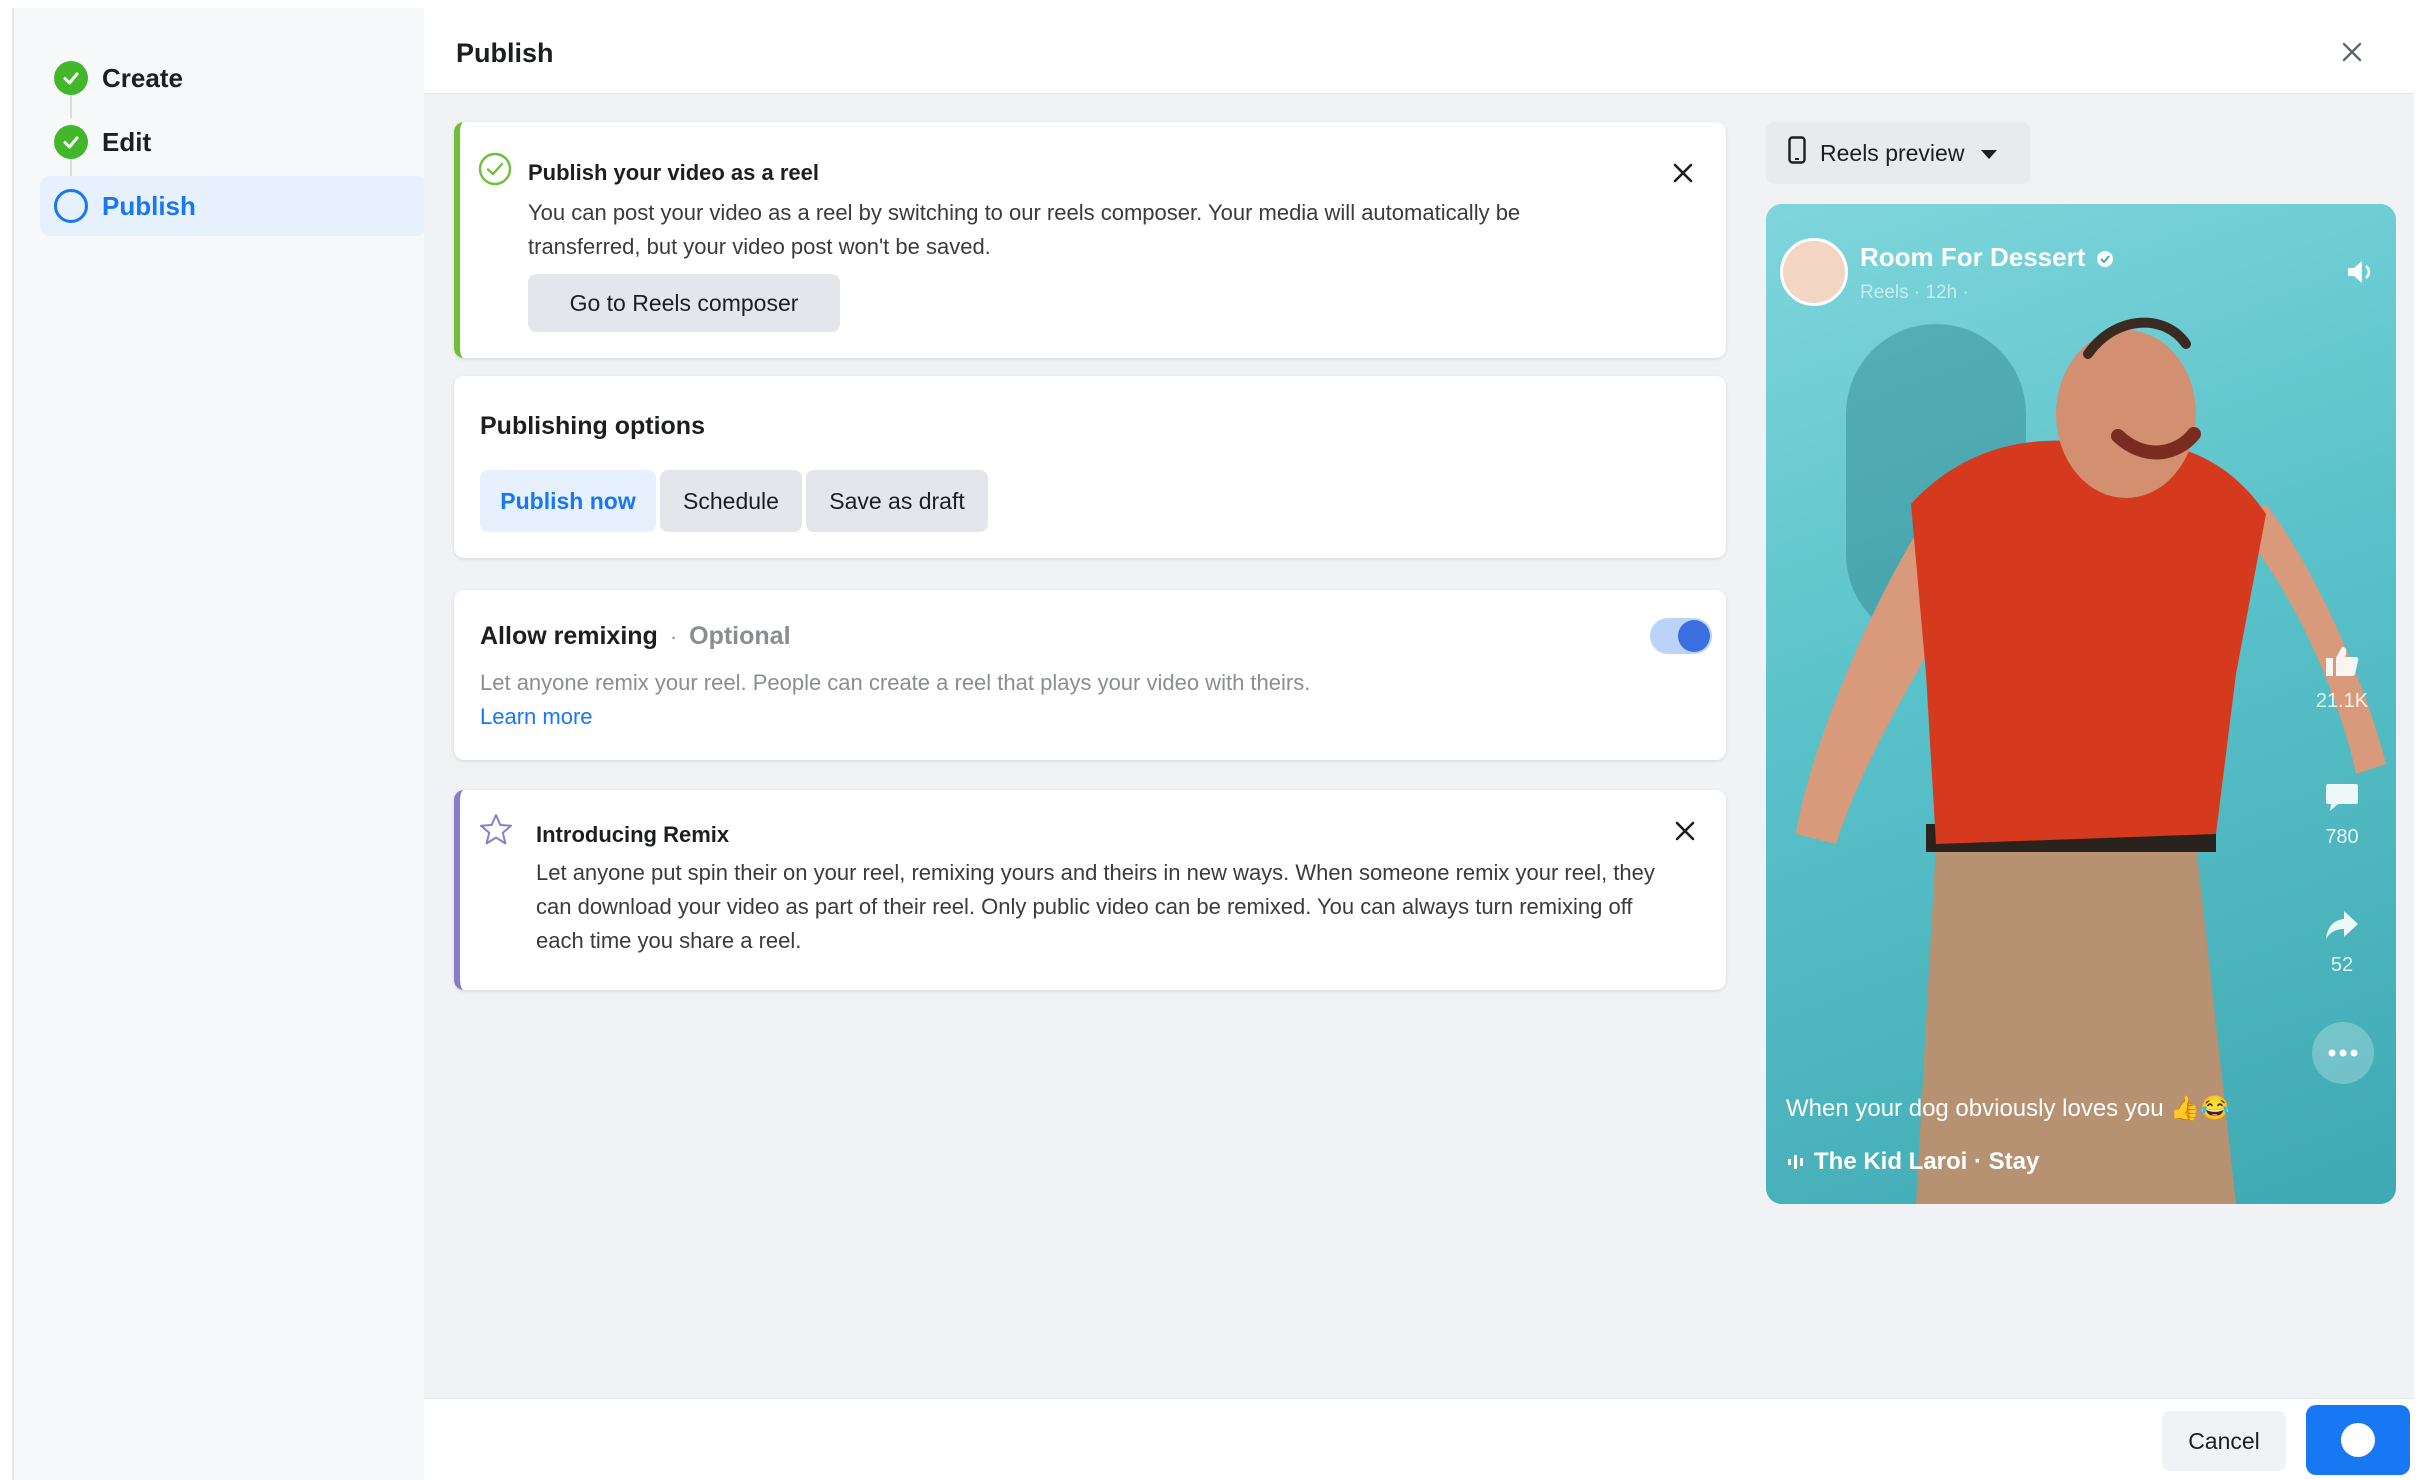 The height and width of the screenshot is (1480, 2422). I want to click on reel-caption: When your dog obviously loves you 👍😂, so click(2008, 1108).